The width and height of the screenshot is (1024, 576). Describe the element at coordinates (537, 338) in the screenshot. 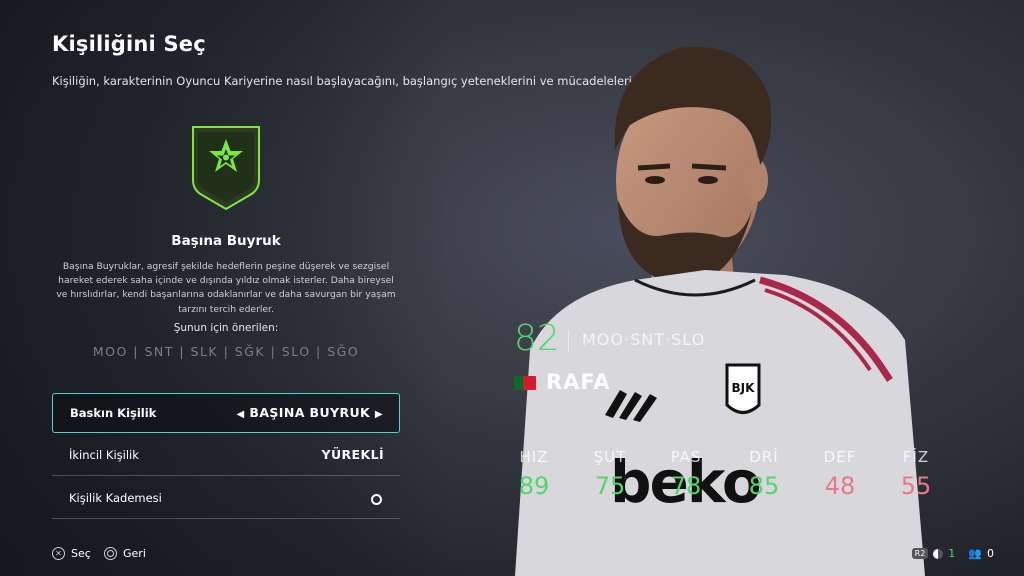

I see `player-overall: 82` at that location.